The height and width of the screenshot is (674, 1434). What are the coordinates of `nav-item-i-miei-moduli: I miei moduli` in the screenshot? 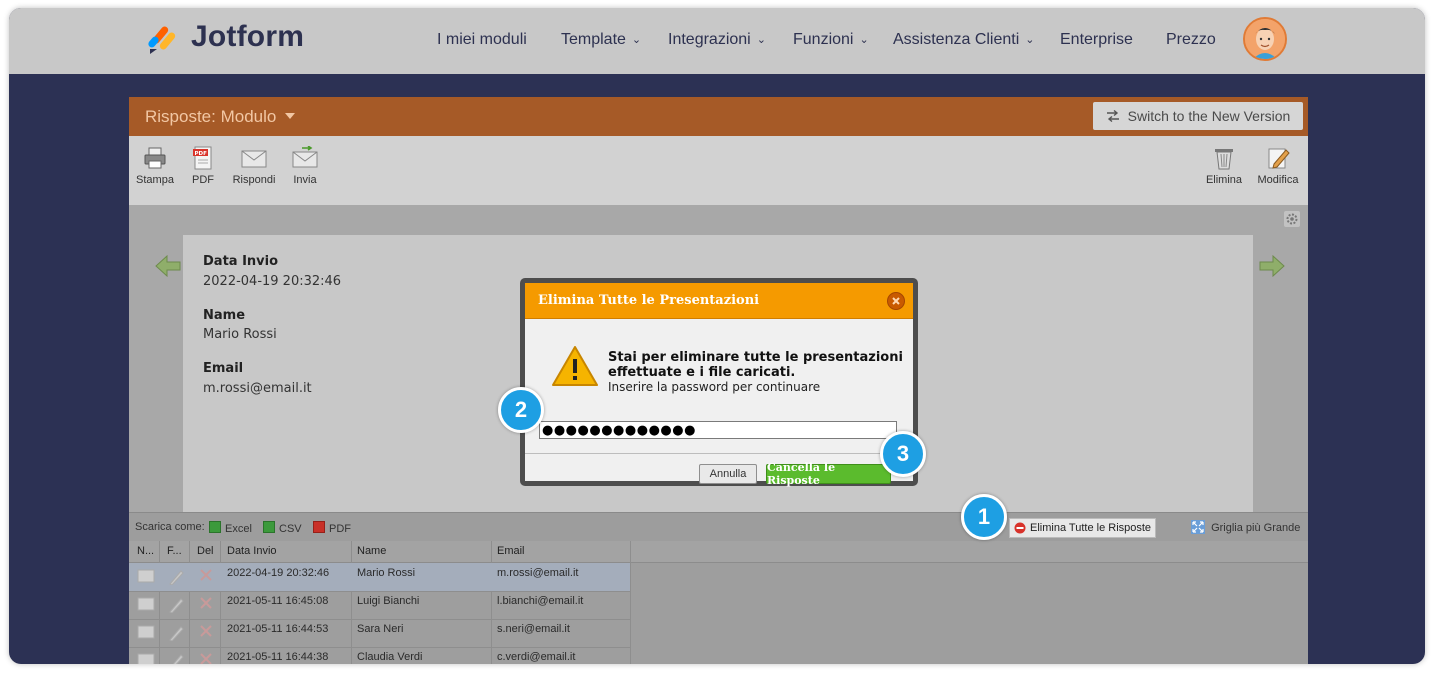 It's located at (482, 40).